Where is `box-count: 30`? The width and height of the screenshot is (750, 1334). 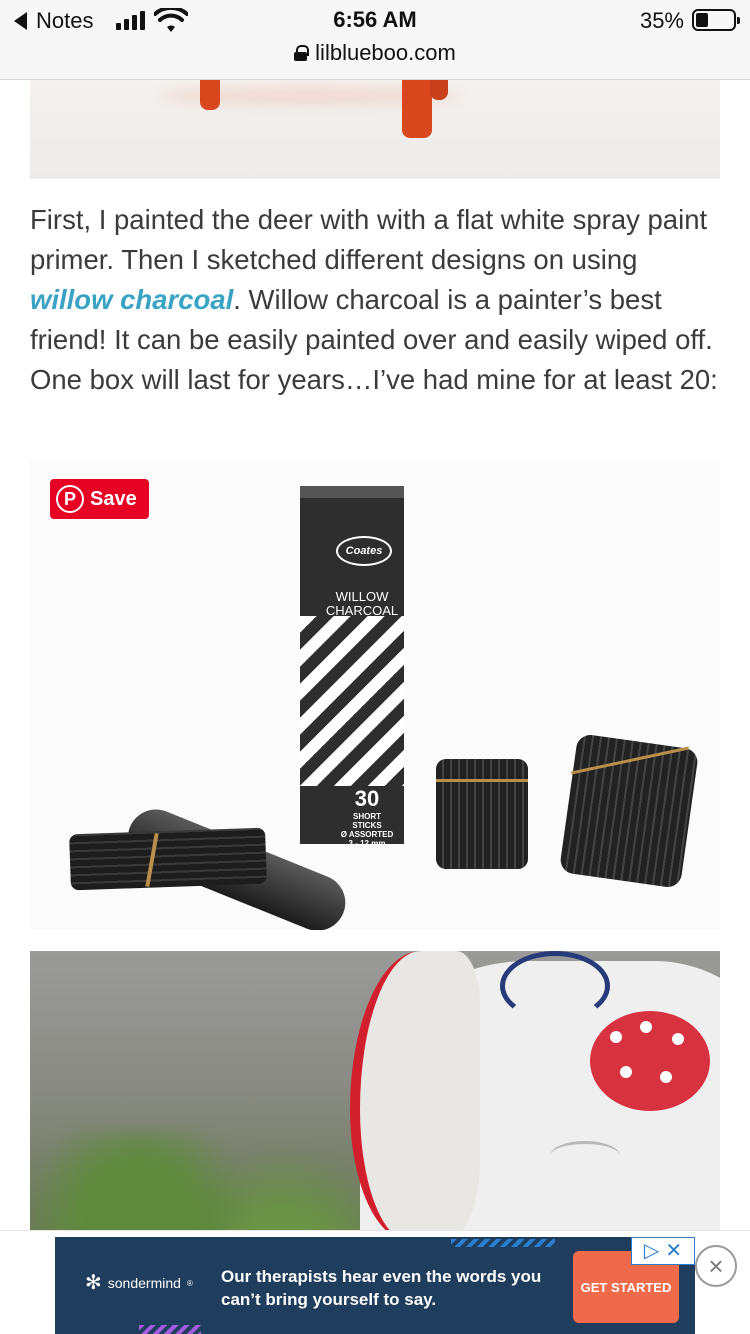
box-count: 30 is located at coordinates (367, 798).